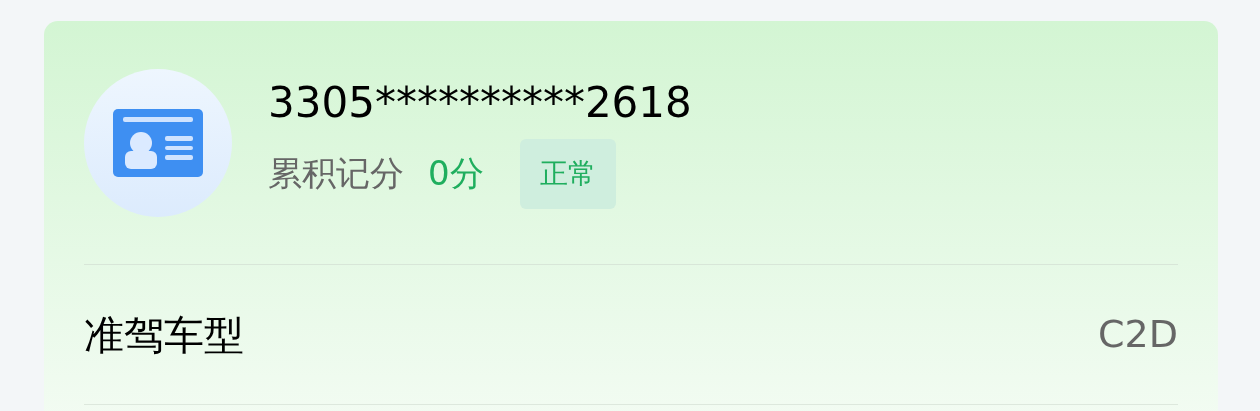  I want to click on points-value: 0分, so click(456, 173).